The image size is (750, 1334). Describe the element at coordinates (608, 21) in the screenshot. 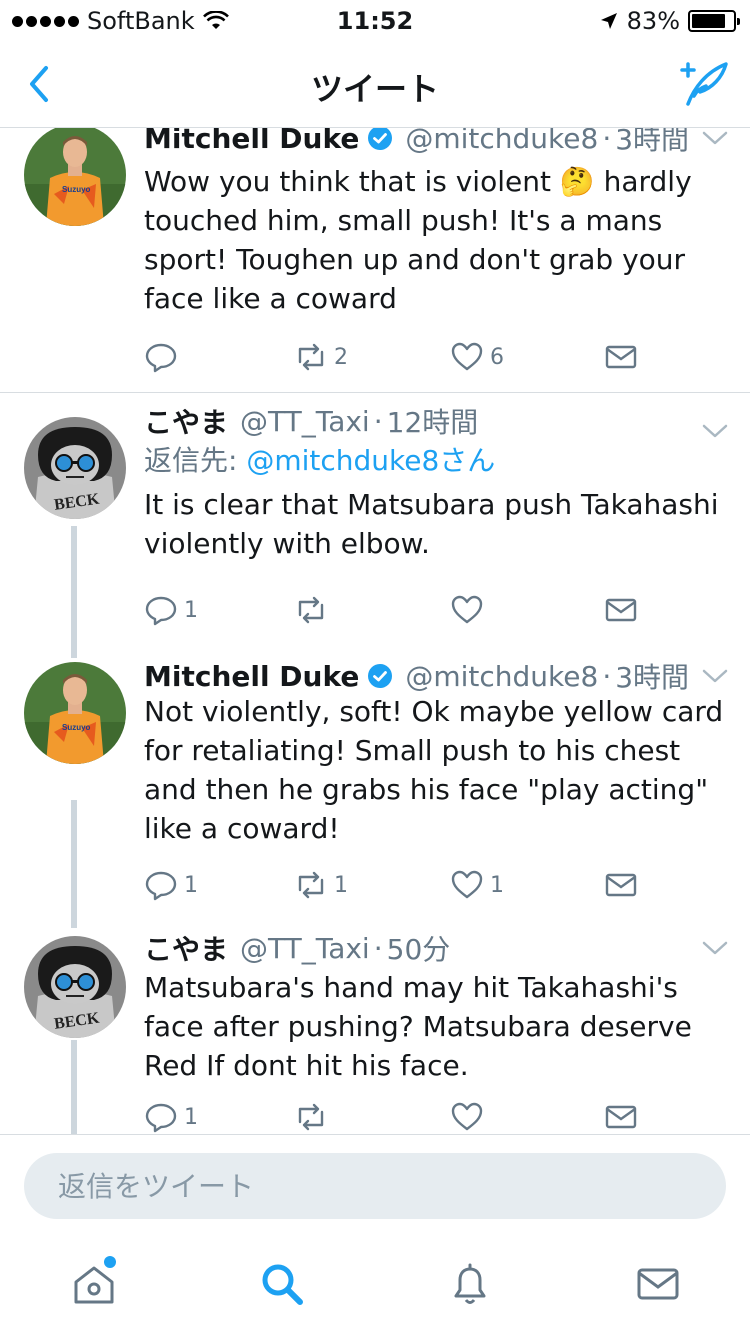

I see `location-arrow-icon` at that location.